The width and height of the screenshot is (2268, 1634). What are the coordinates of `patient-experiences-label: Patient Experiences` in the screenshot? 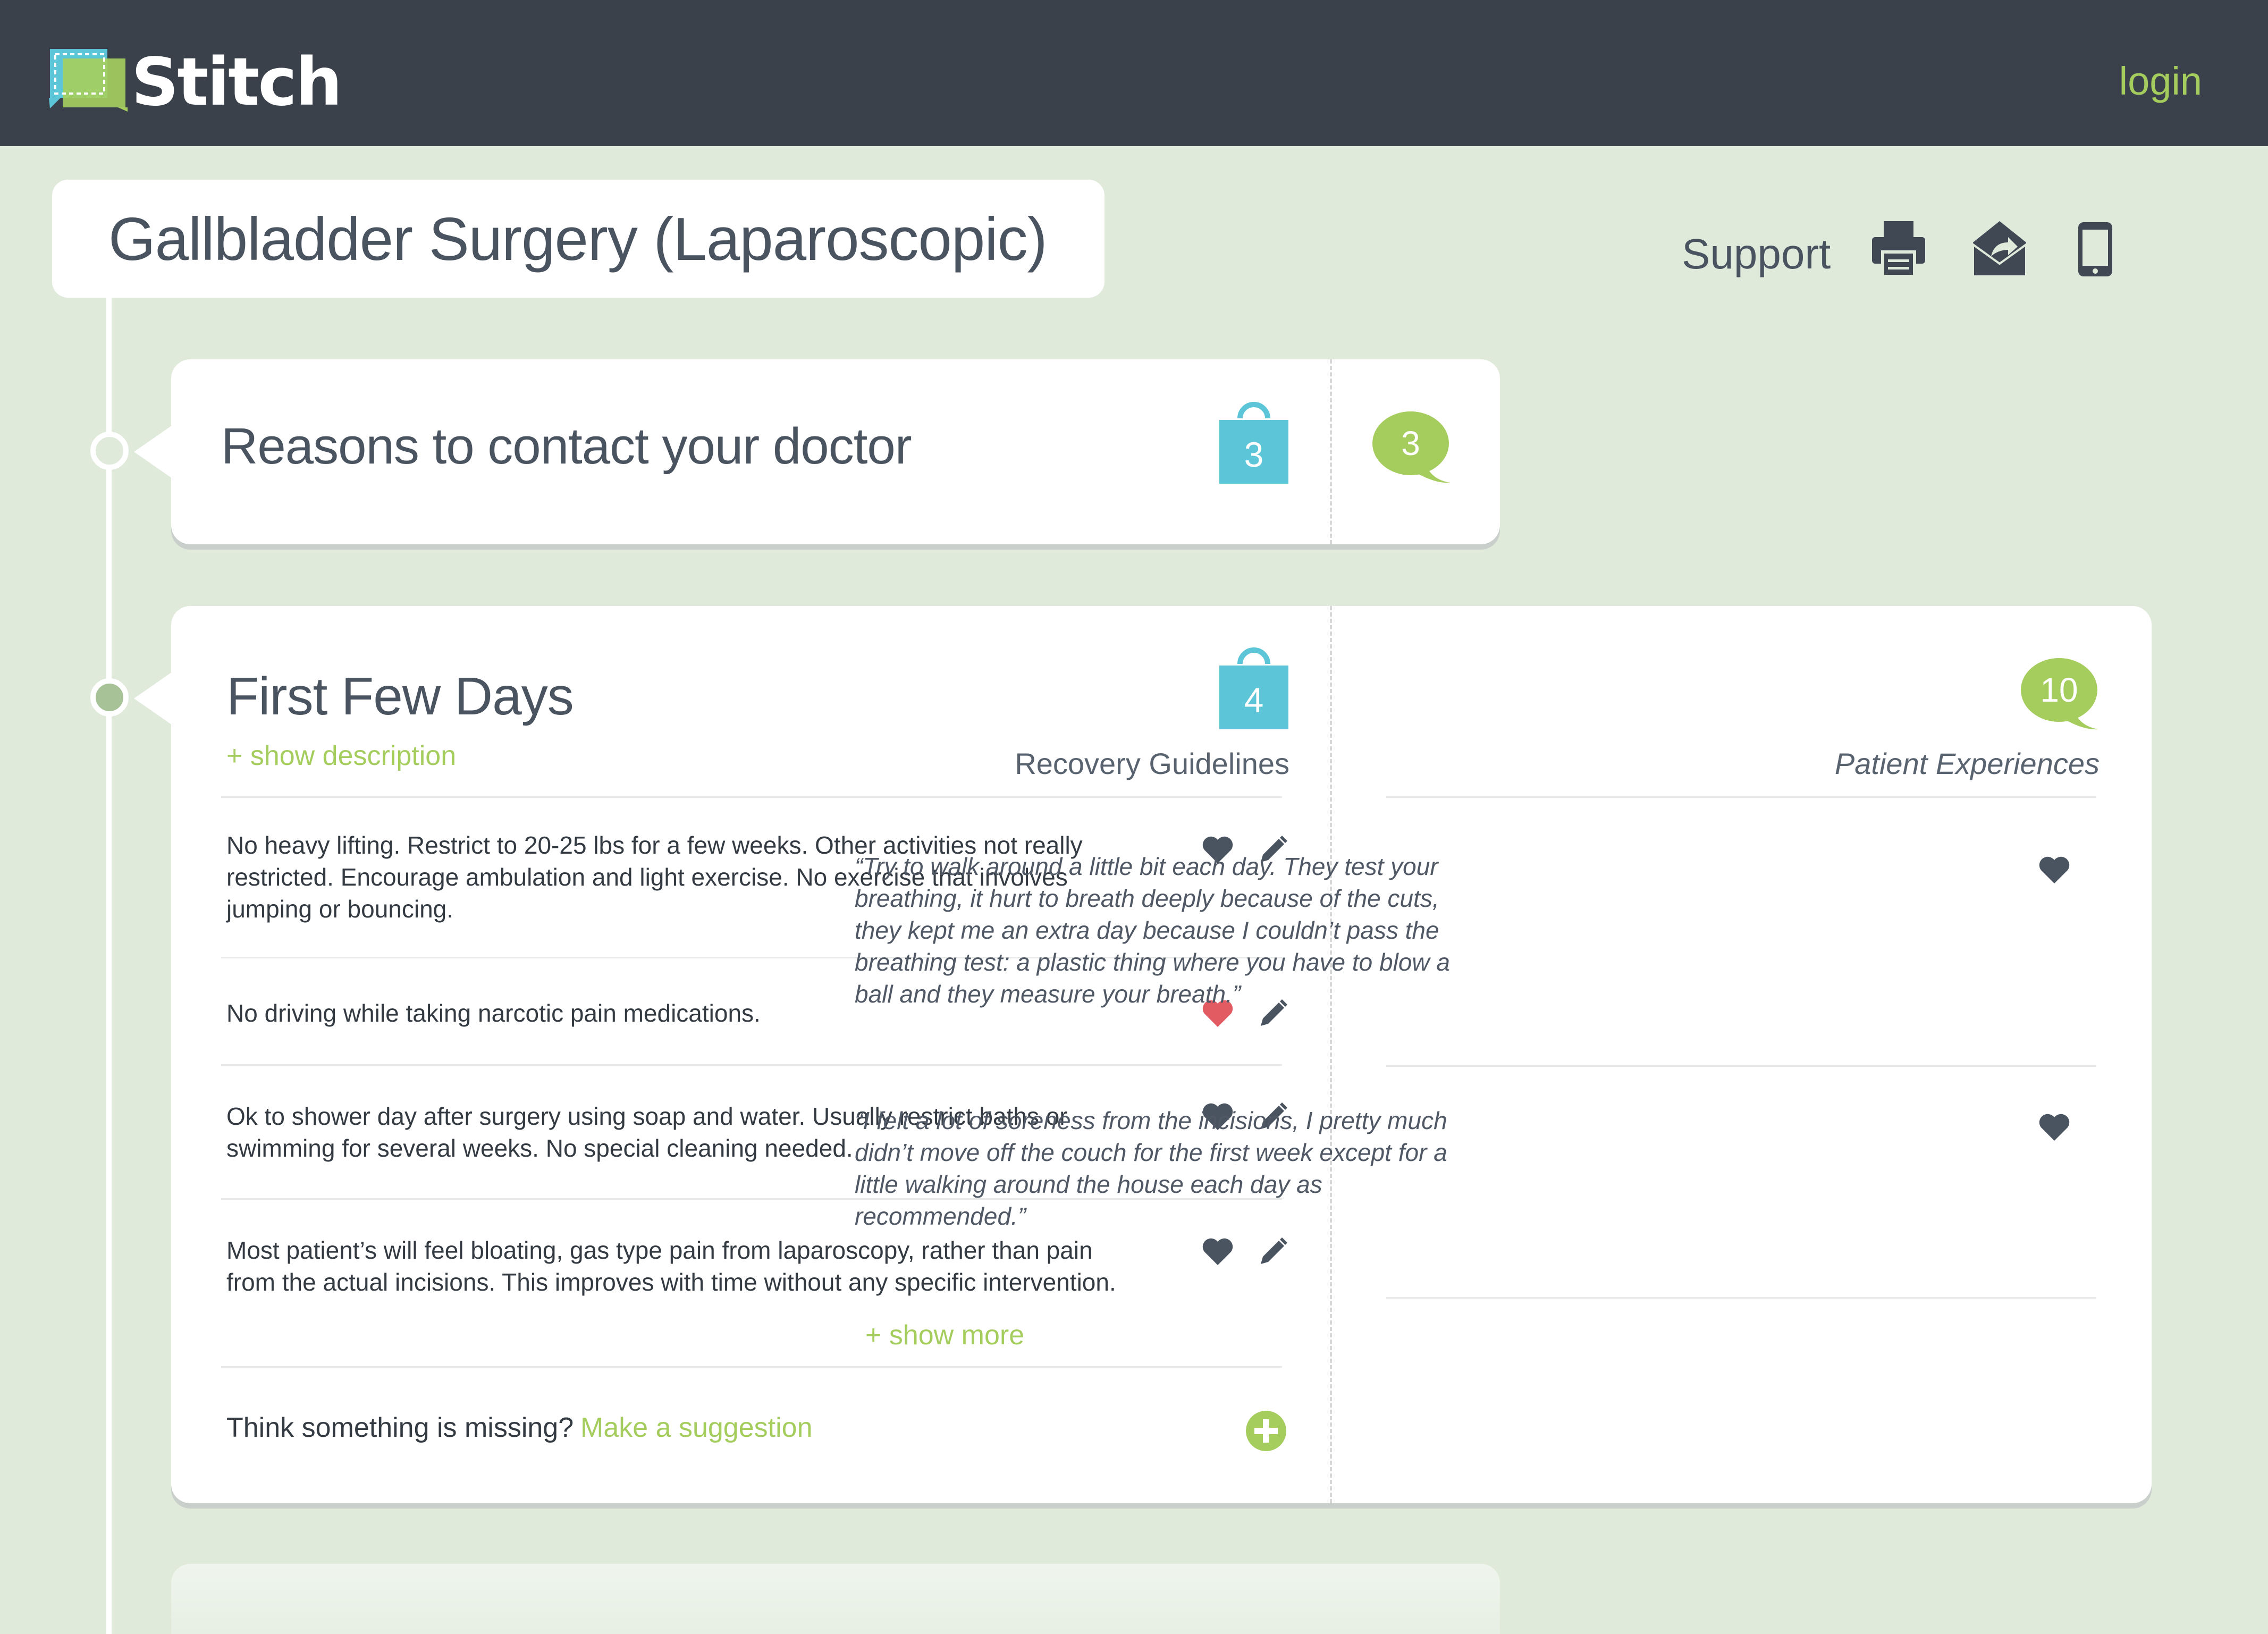 It's located at (1967, 763).